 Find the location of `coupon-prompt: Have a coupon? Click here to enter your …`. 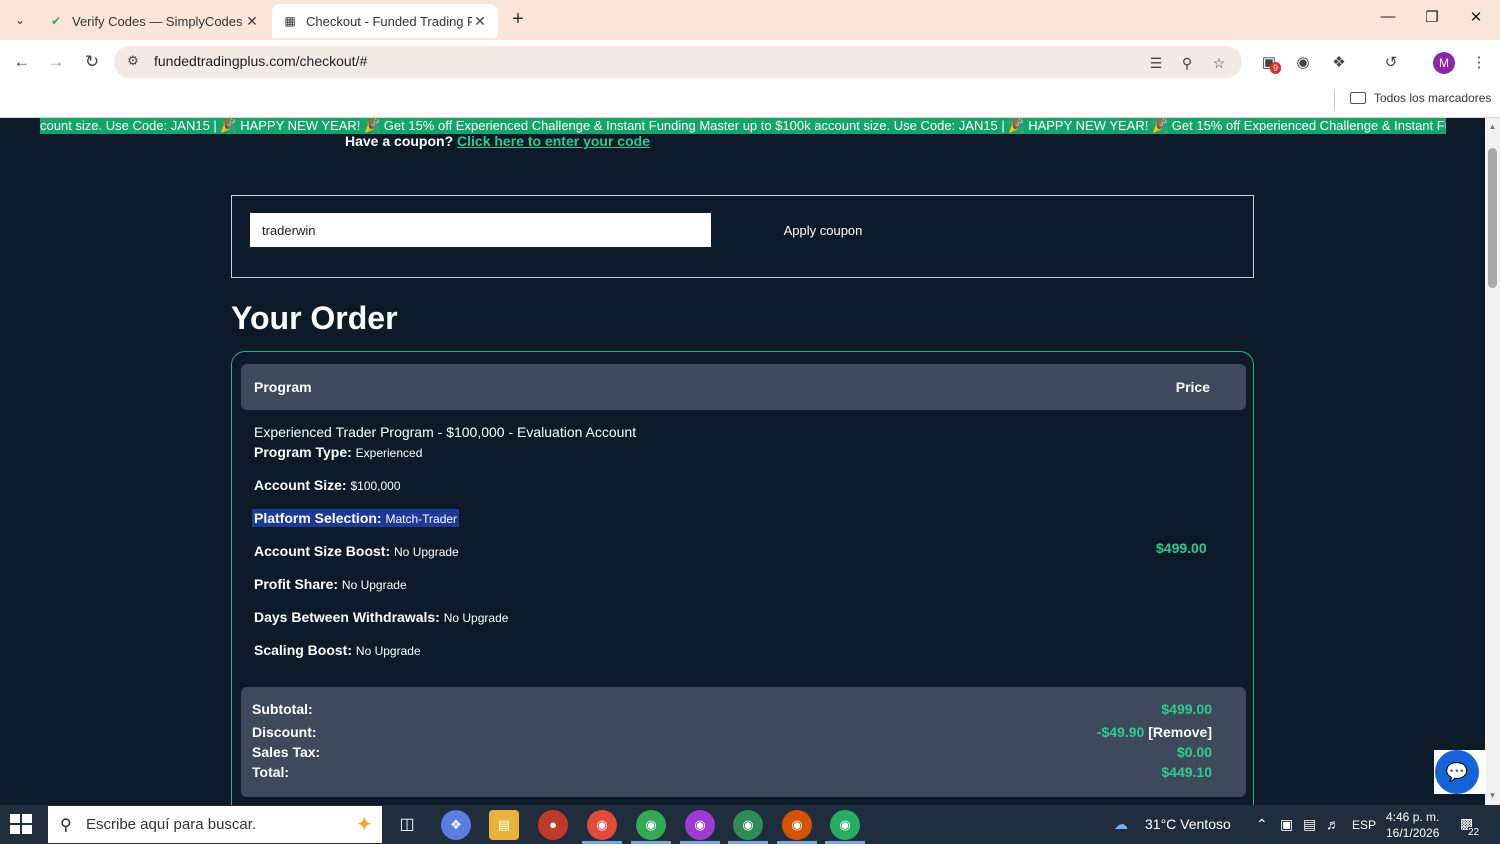

coupon-prompt: Have a coupon? Click here to enter your … is located at coordinates (497, 141).